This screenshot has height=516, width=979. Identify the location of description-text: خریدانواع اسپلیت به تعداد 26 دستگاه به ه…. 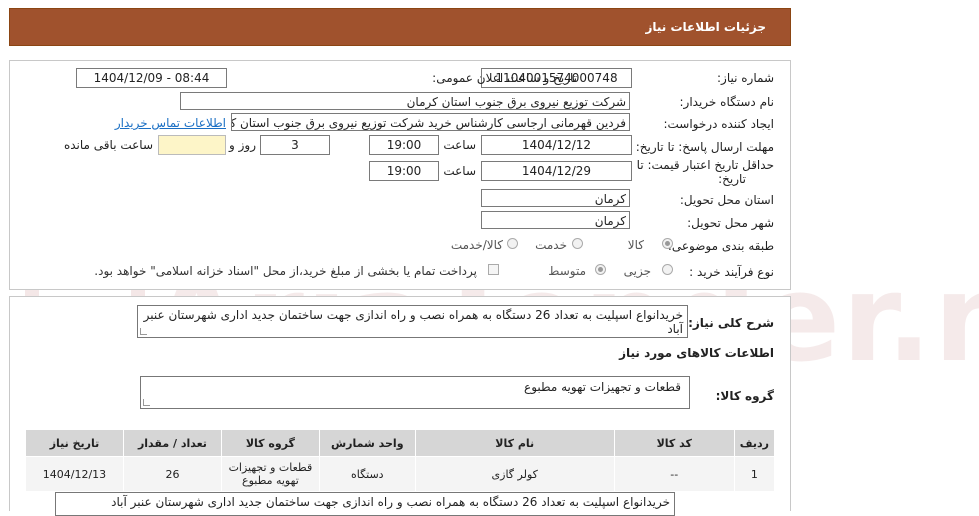
(413, 322).